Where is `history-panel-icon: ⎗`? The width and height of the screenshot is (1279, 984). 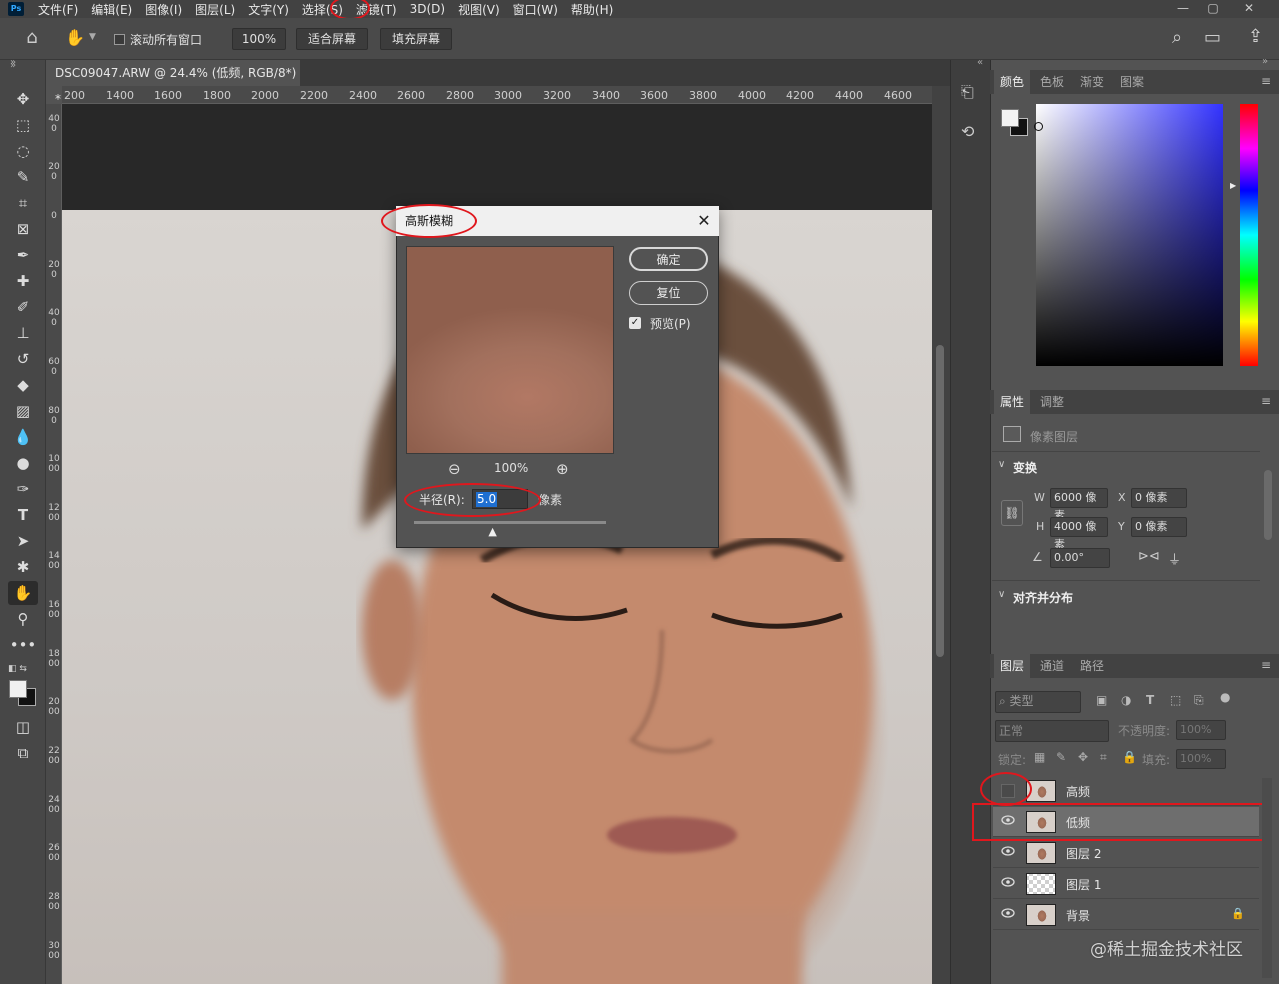 history-panel-icon: ⎗ is located at coordinates (967, 92).